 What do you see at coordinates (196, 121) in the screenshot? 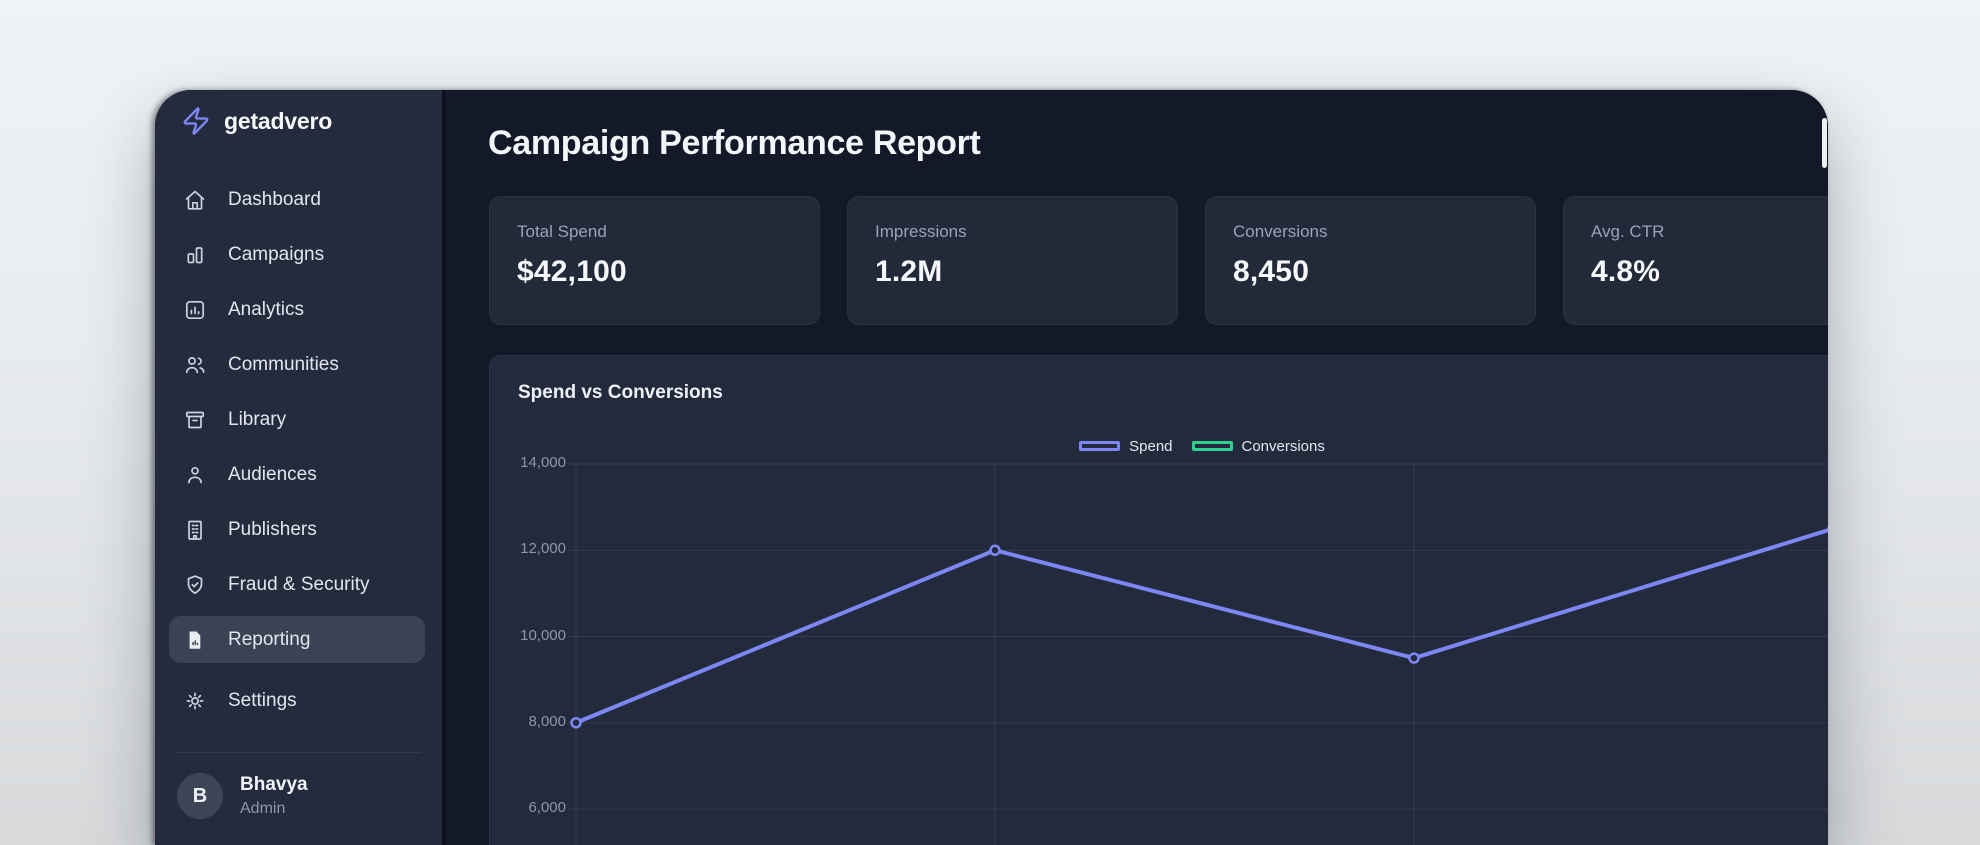
I see `lightning-bolt-icon` at bounding box center [196, 121].